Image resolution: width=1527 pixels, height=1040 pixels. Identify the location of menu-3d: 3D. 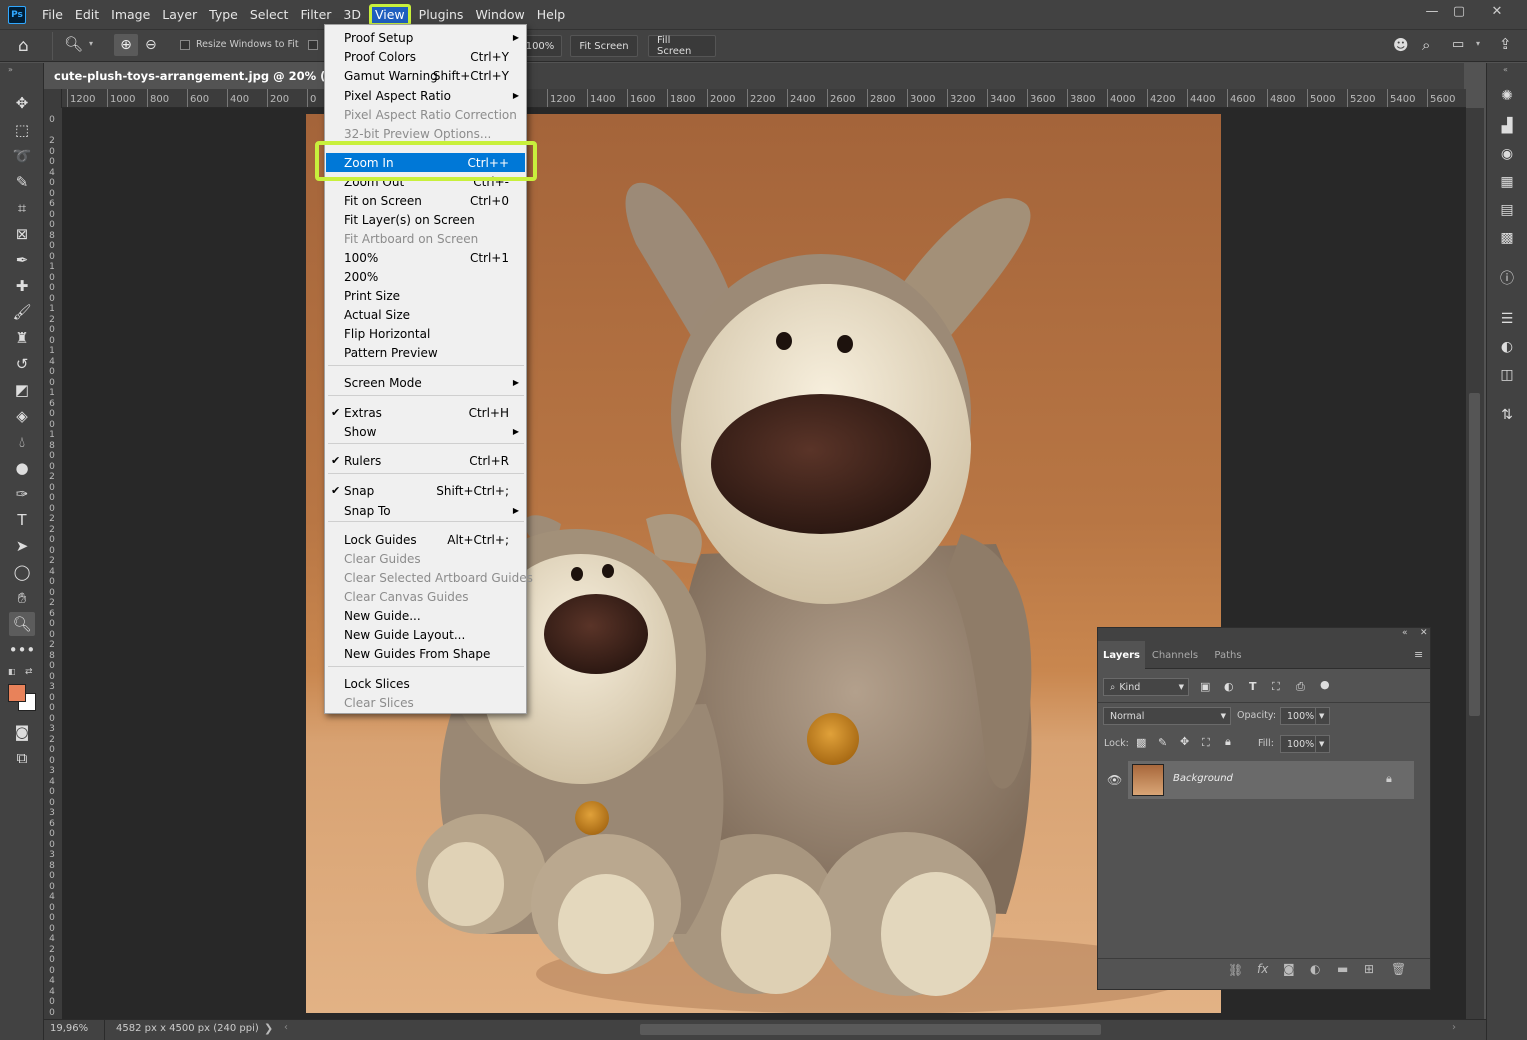
(352, 15).